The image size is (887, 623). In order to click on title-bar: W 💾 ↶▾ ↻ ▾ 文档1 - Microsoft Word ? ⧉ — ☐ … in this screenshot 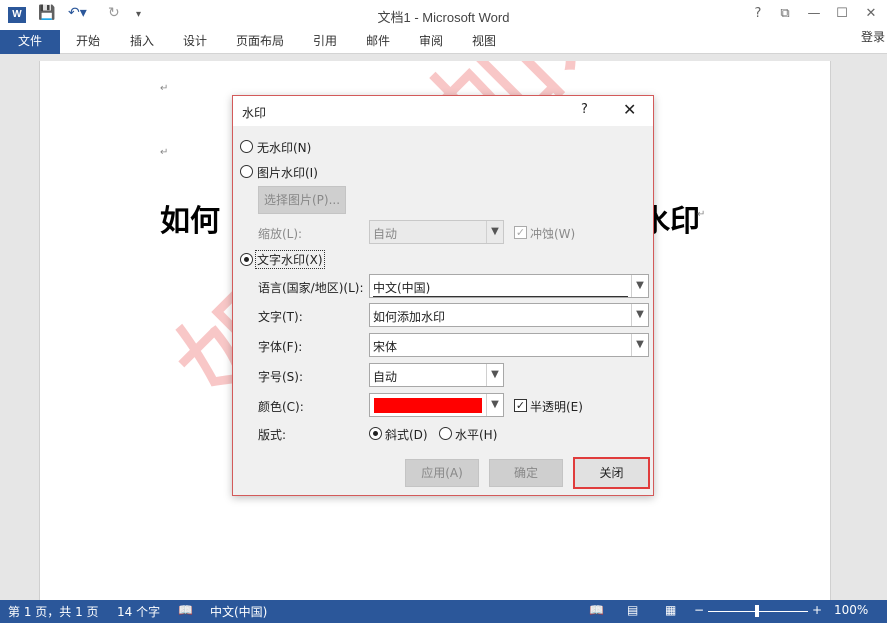, I will do `click(443, 15)`.